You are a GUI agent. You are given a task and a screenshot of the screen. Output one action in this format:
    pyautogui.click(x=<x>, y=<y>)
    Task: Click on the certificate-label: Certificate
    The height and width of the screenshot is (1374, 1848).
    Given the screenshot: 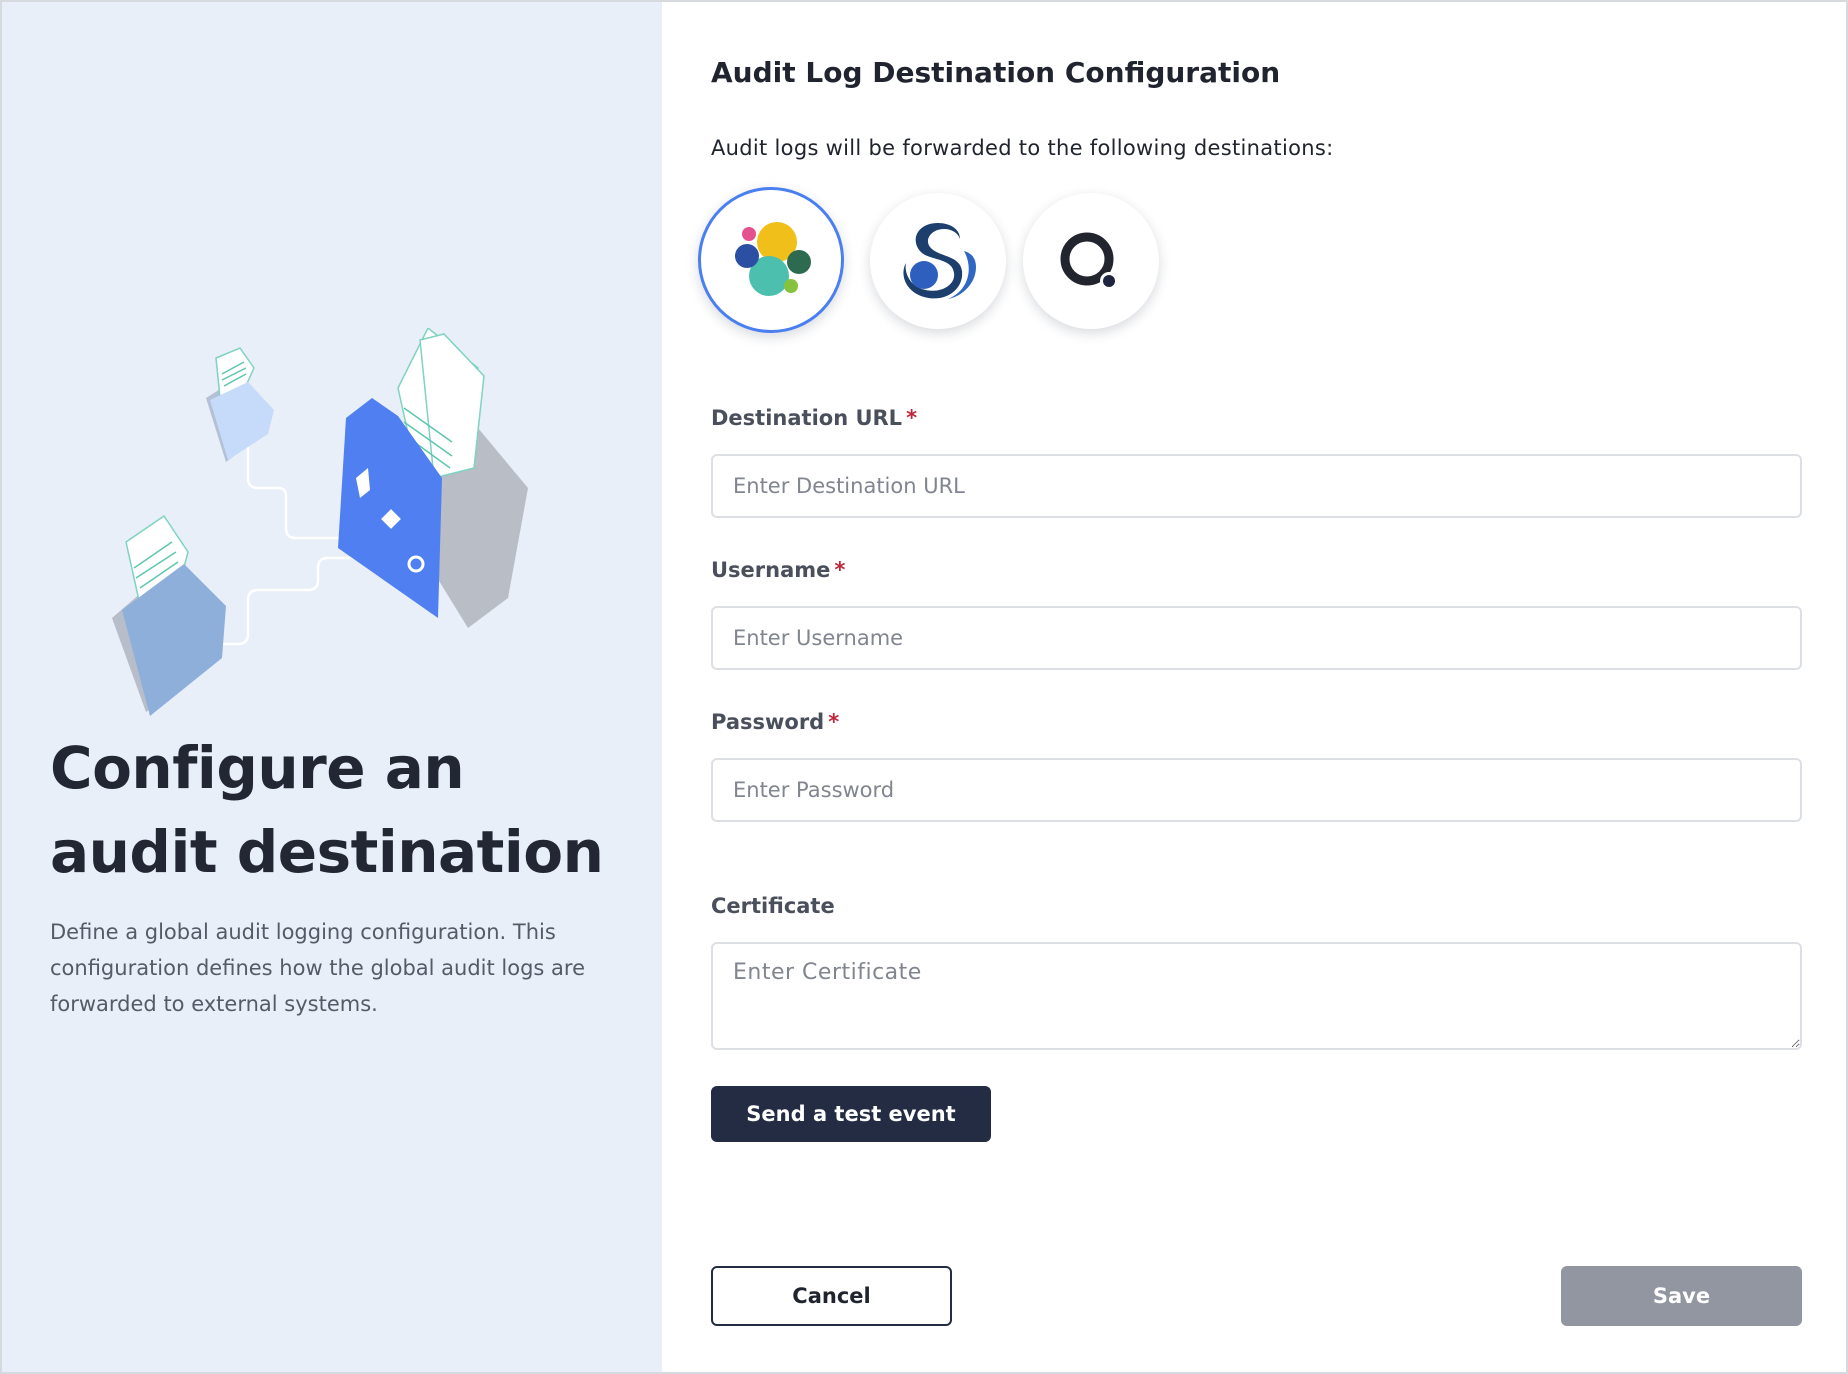 What is the action you would take?
    pyautogui.click(x=773, y=906)
    